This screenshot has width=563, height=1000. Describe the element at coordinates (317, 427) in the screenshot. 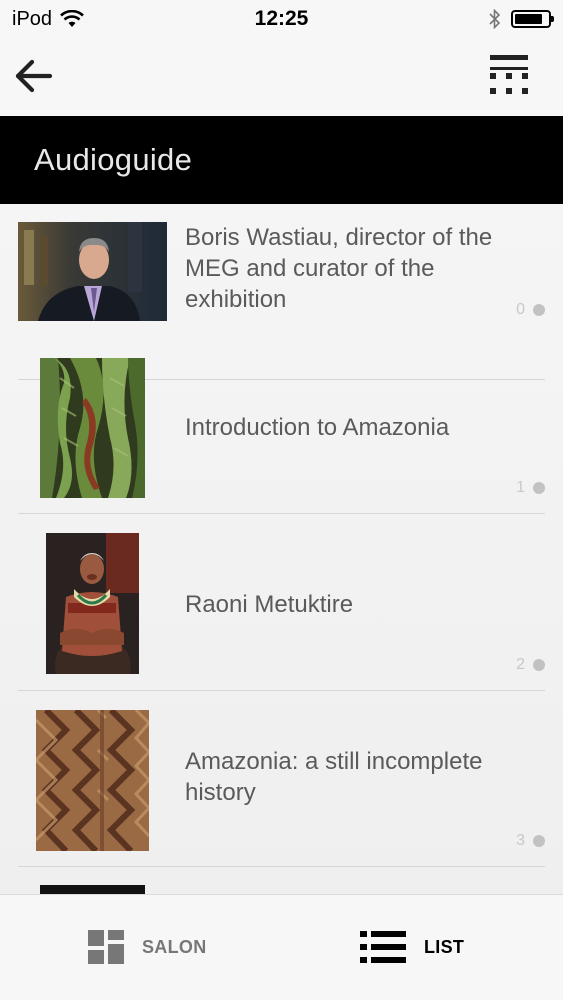

I see `item-title: Introduction to Amazonia` at that location.